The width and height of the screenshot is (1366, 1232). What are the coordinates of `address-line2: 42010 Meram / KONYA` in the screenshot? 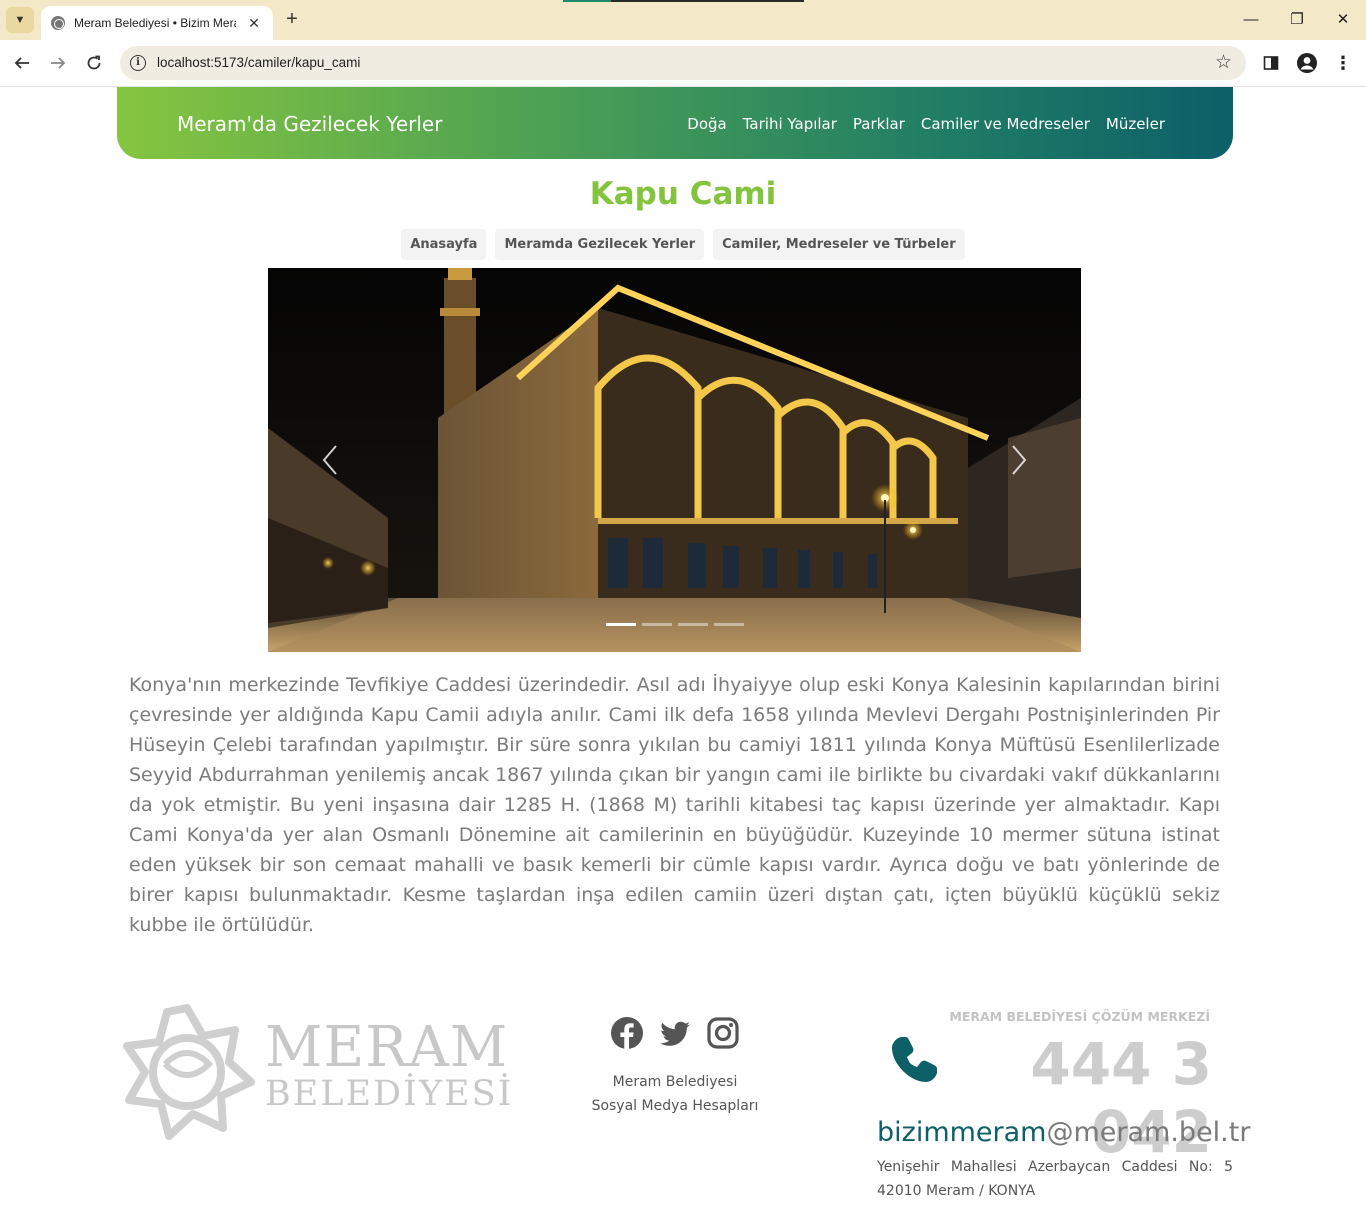 It's located at (956, 1191).